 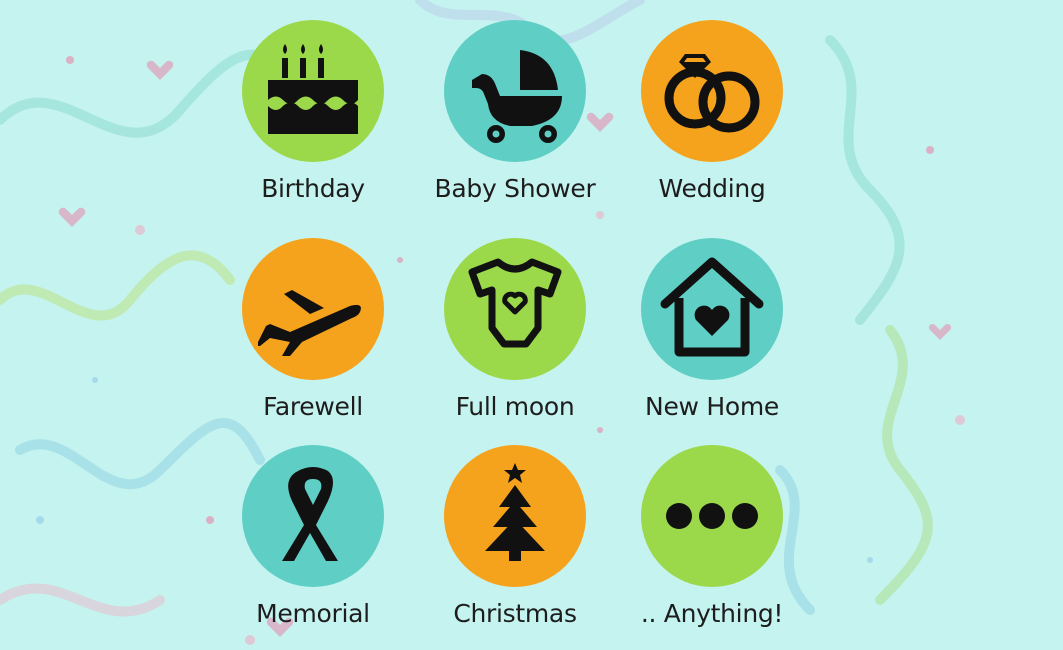 I want to click on awareness-ribbon-icon, so click(x=310, y=514).